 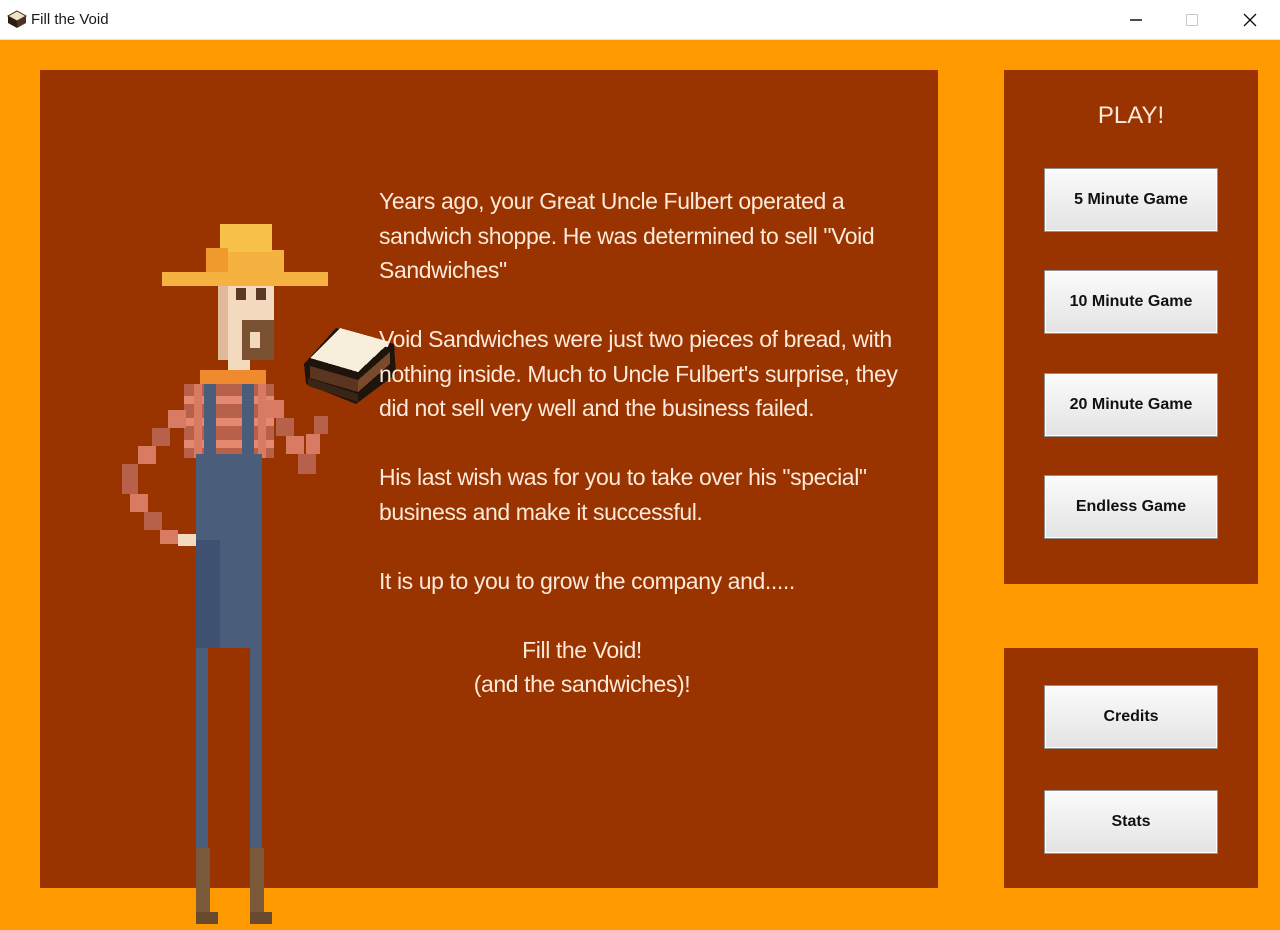 I want to click on maximize-button, so click(x=1192, y=20).